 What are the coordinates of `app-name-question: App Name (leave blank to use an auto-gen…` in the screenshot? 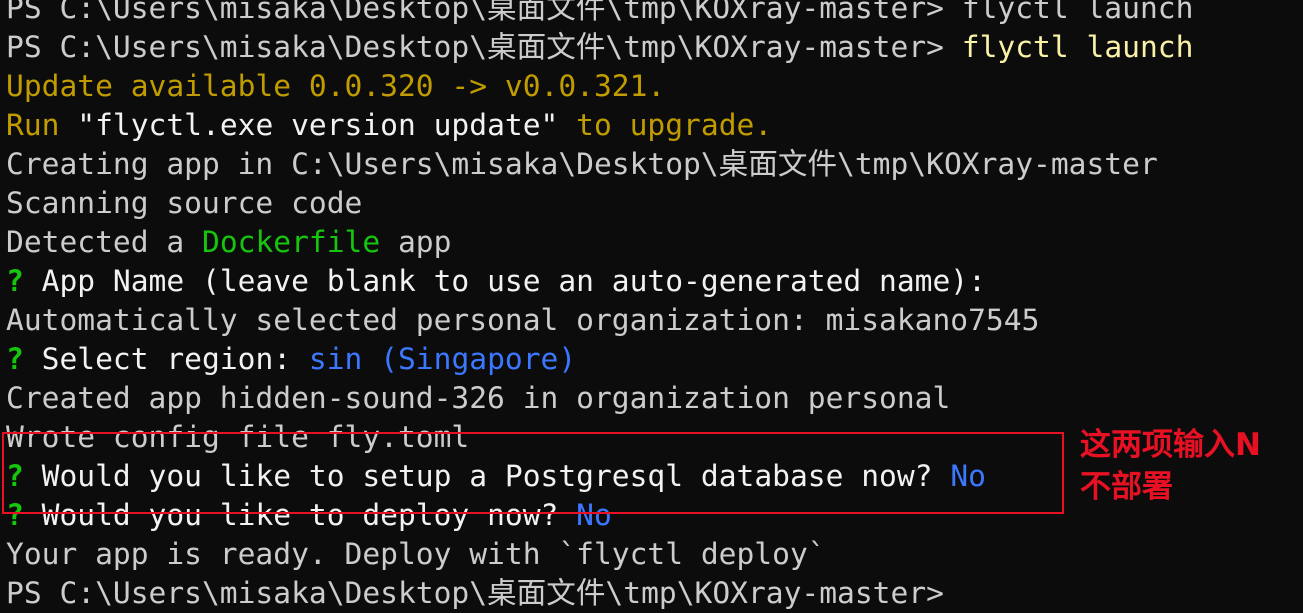 It's located at (504, 281).